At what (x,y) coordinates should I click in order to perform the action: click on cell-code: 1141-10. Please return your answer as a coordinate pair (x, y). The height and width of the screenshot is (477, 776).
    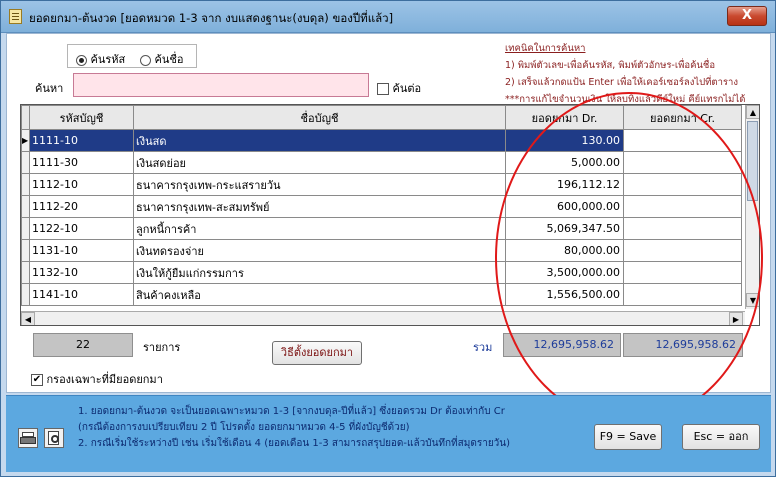
    Looking at the image, I should click on (81, 294).